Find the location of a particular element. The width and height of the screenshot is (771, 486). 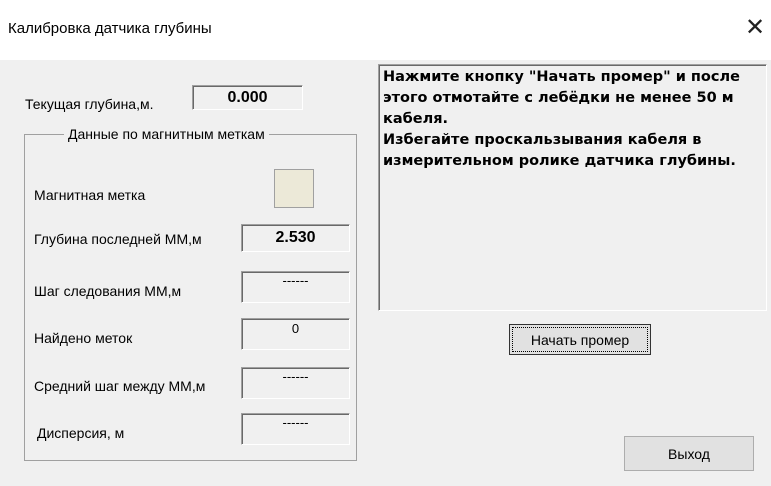

magnetic-marks-group-title: Данные по магнитным меткам is located at coordinates (166, 134).